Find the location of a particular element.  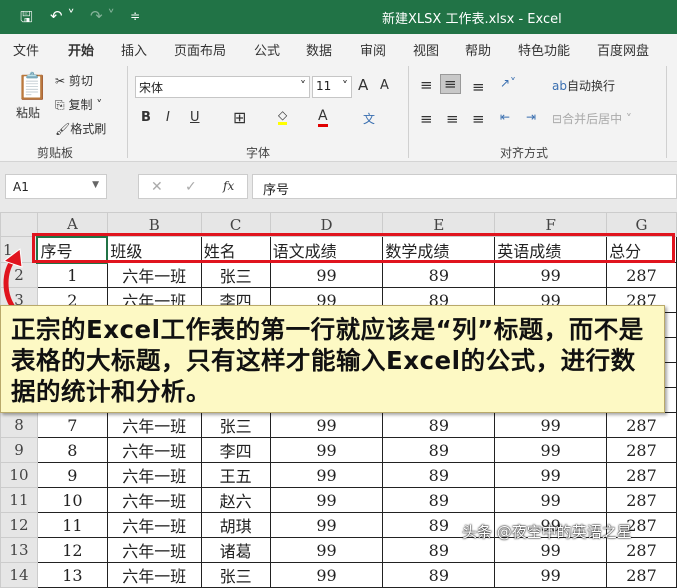

row-header: 13 is located at coordinates (19, 550).